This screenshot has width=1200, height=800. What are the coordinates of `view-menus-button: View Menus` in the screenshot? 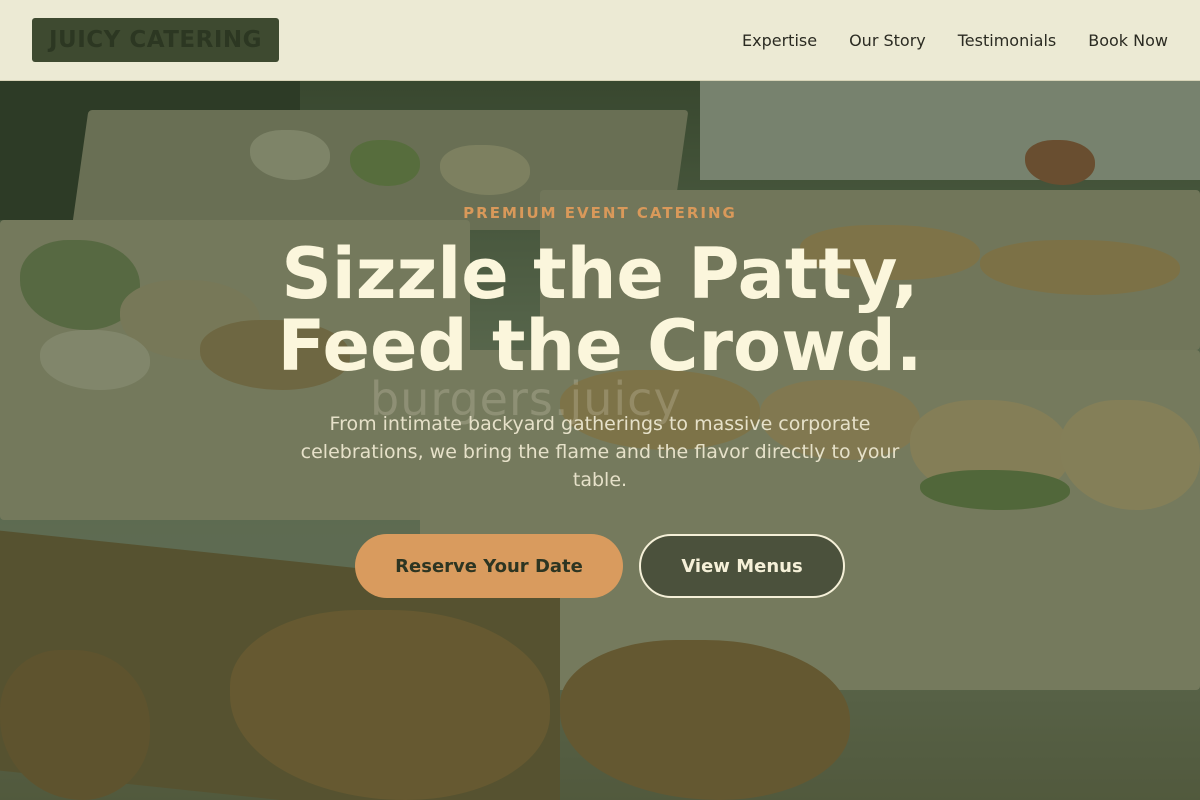 It's located at (742, 566).